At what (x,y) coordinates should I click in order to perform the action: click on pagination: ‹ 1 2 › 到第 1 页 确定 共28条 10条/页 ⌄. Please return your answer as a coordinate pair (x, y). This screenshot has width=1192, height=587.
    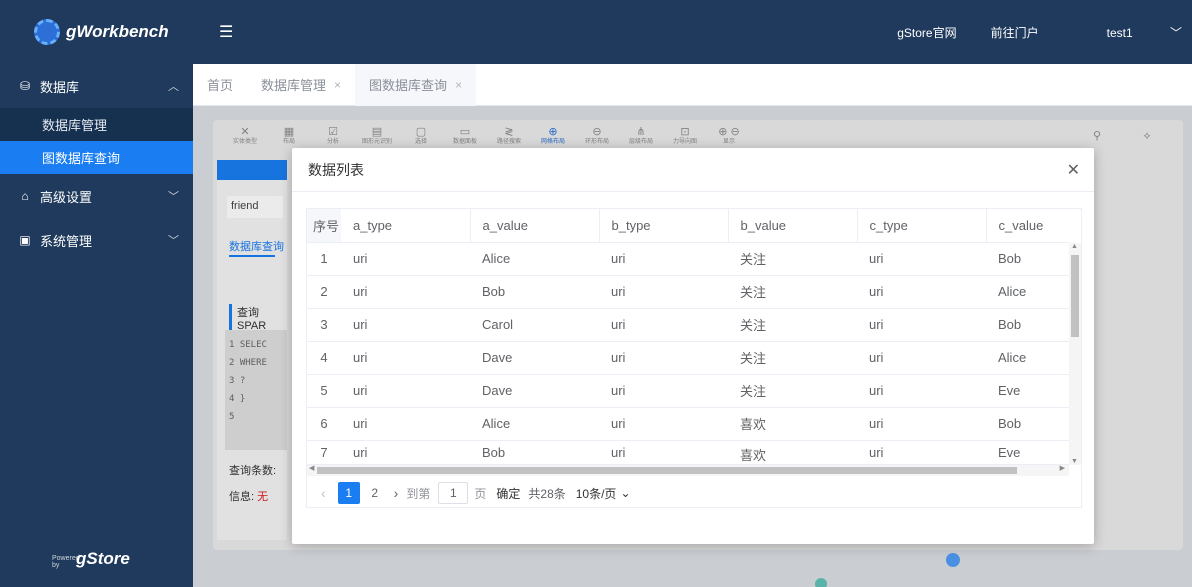
    Looking at the image, I should click on (476, 493).